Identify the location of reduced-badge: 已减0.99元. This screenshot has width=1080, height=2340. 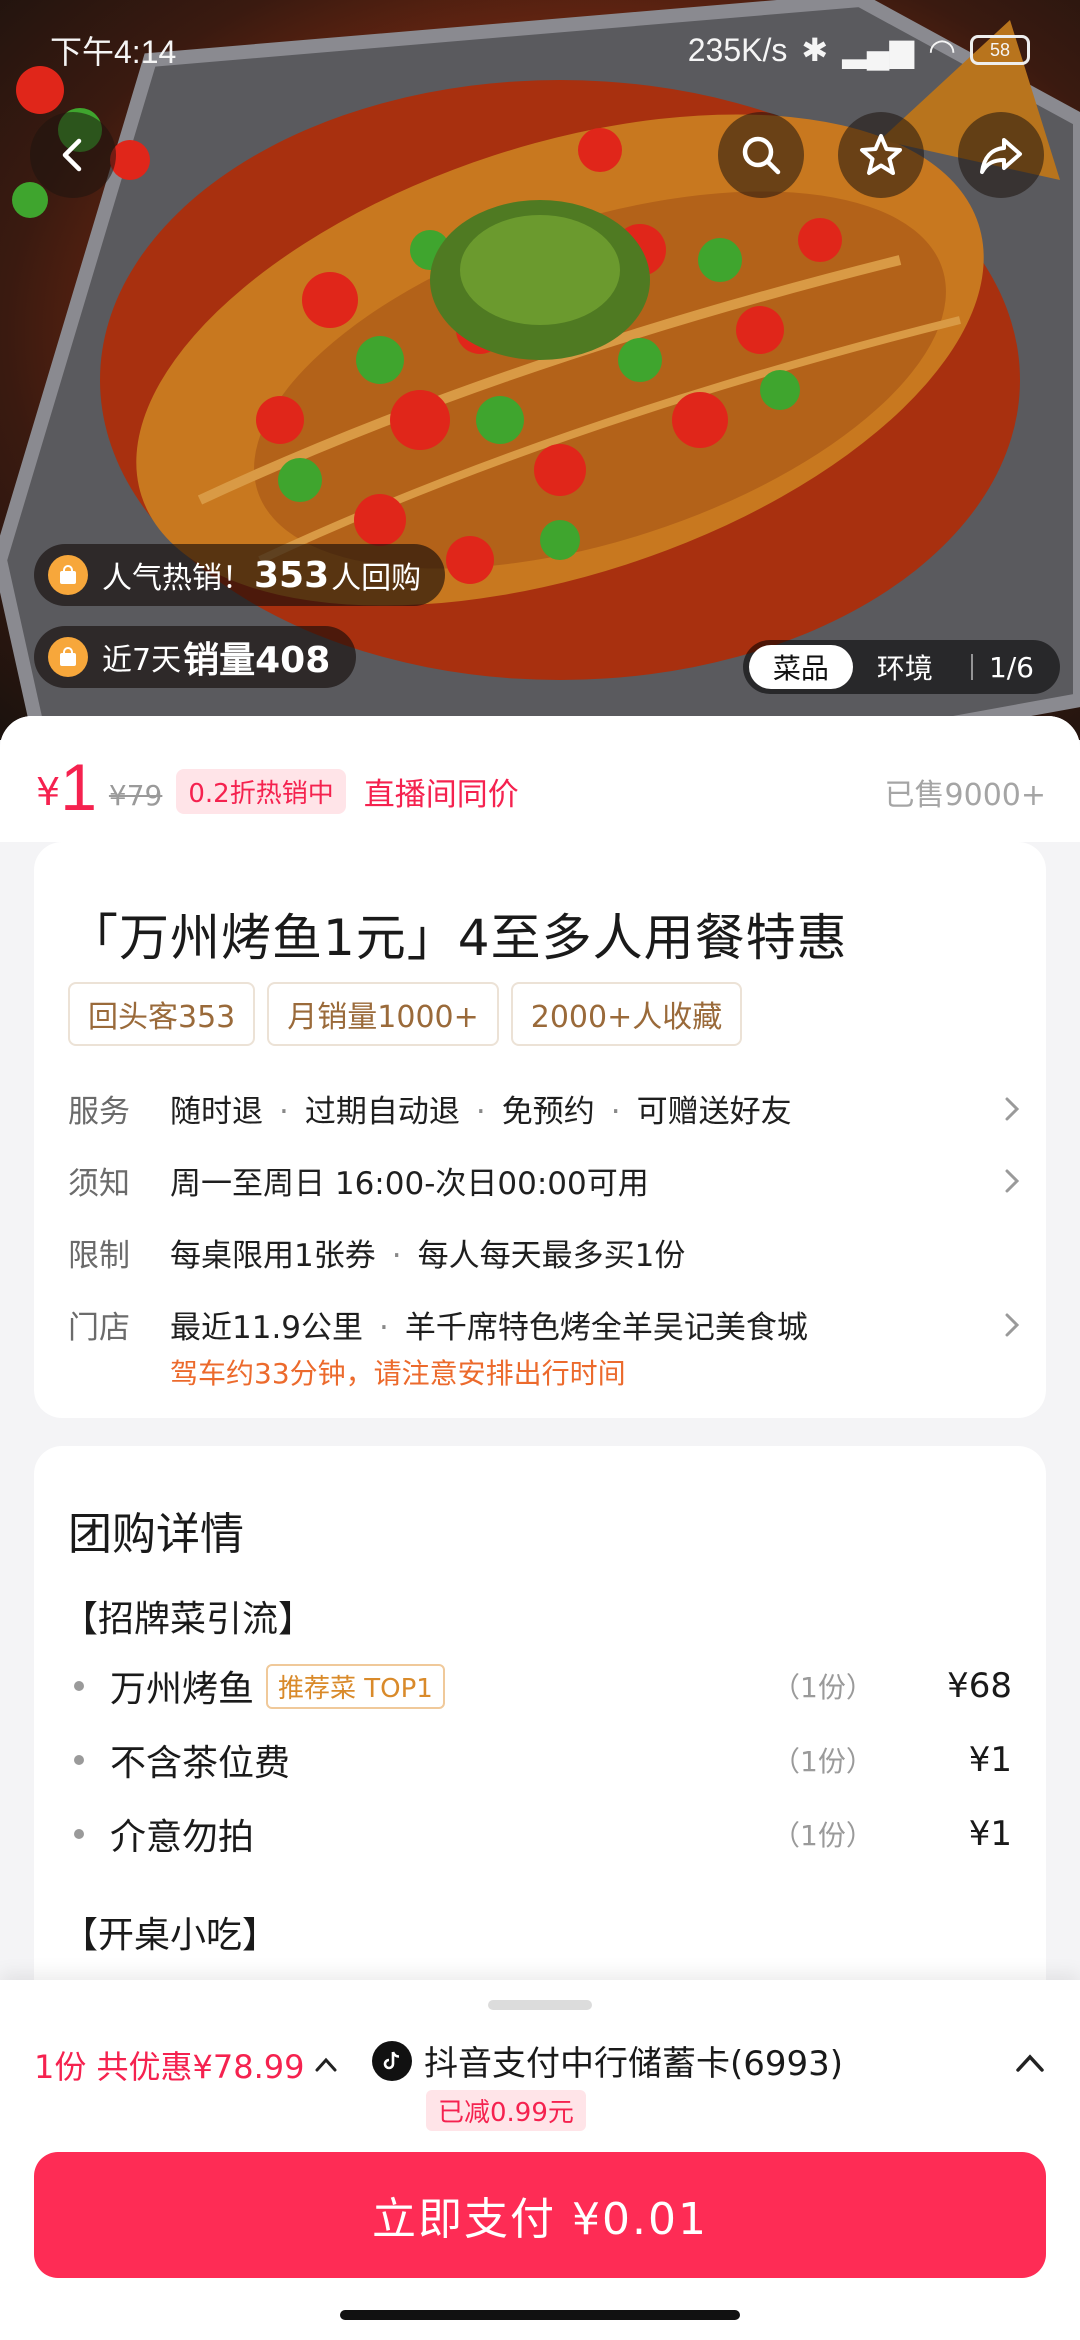
(506, 2110).